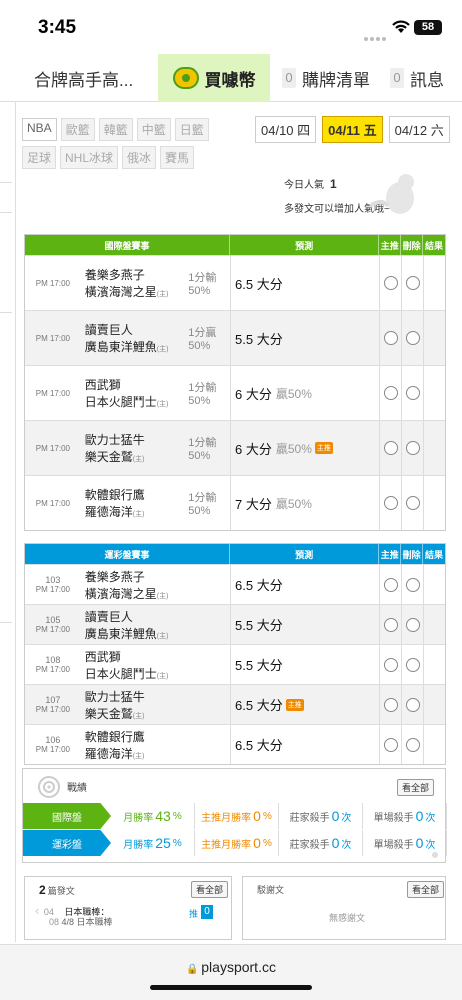 The image size is (462, 1000). I want to click on home-team-name: 日本火腿鬥士, so click(120, 673).